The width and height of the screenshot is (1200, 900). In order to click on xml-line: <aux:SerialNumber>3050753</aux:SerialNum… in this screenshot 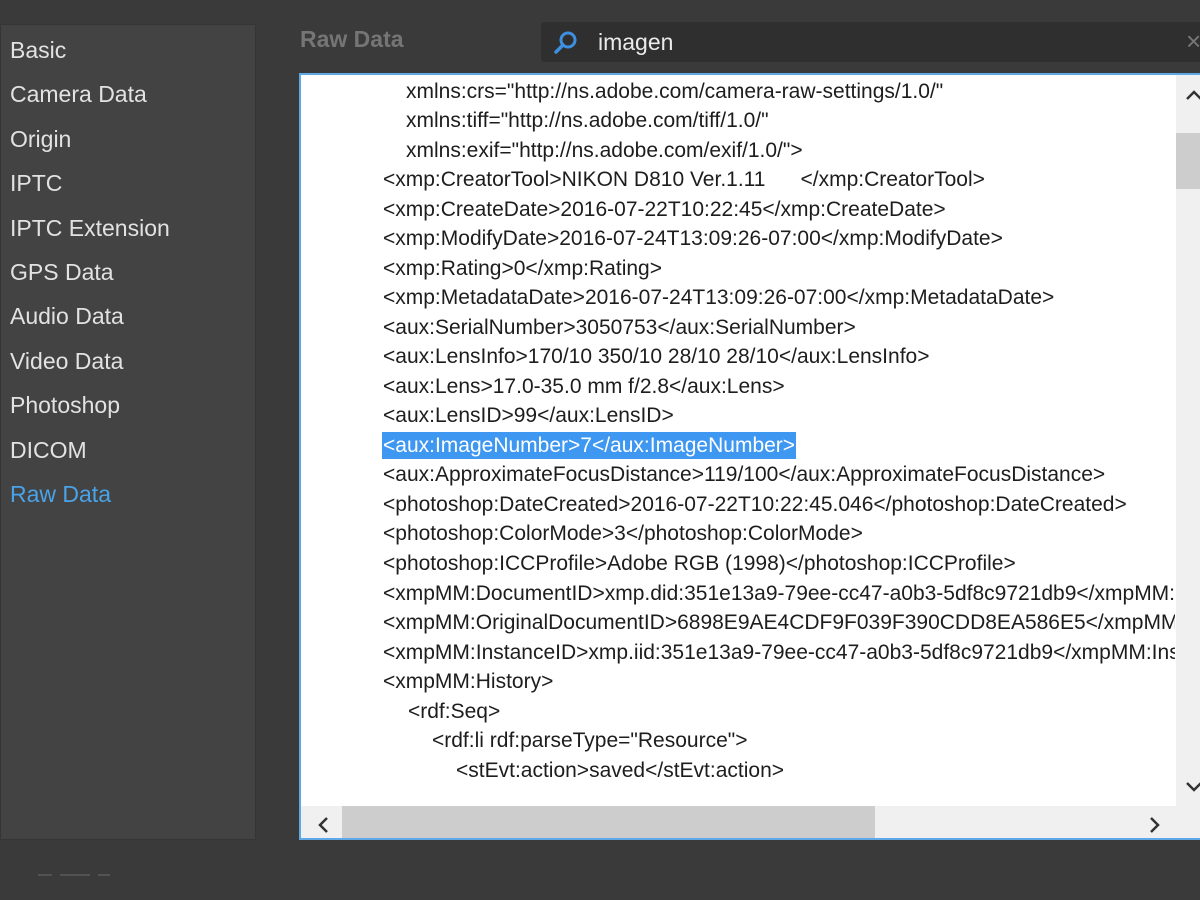, I will do `click(619, 327)`.